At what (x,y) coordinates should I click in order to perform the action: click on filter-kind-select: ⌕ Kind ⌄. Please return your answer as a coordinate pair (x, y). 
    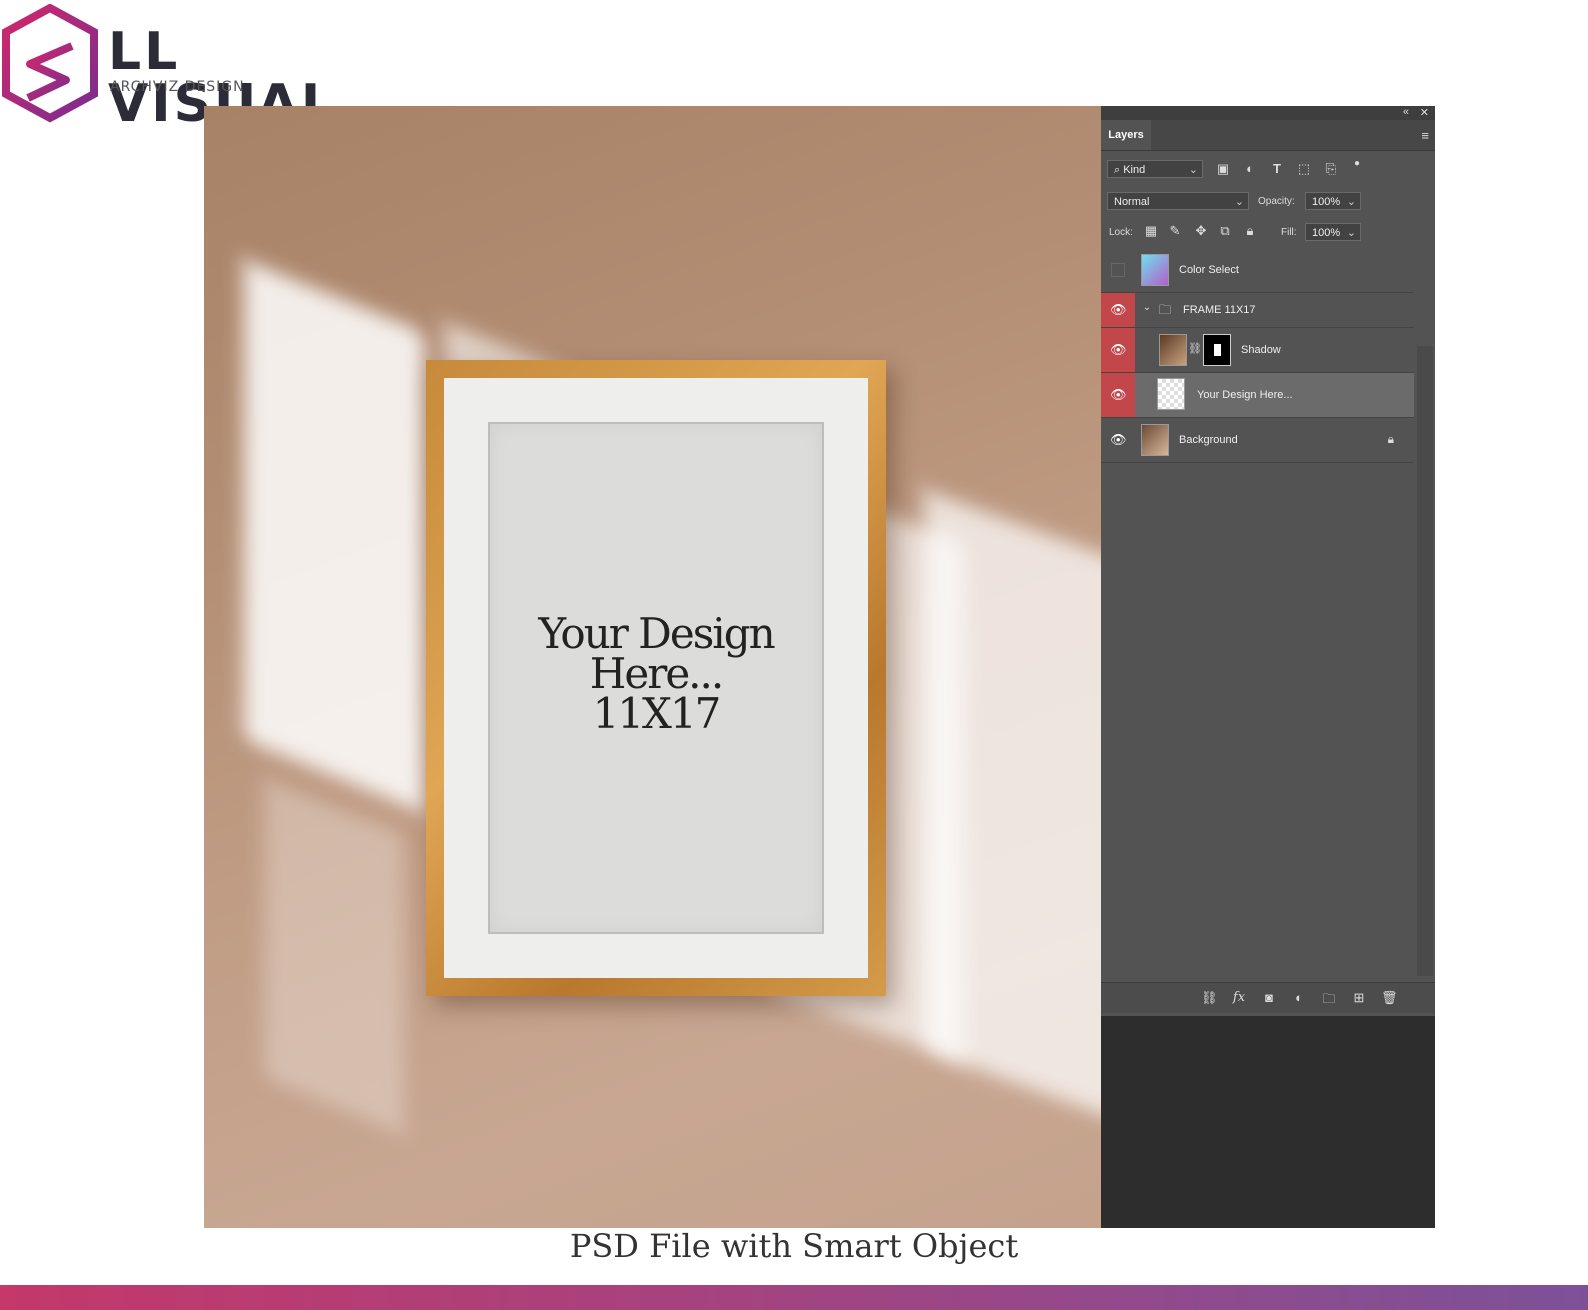
    Looking at the image, I should click on (1155, 169).